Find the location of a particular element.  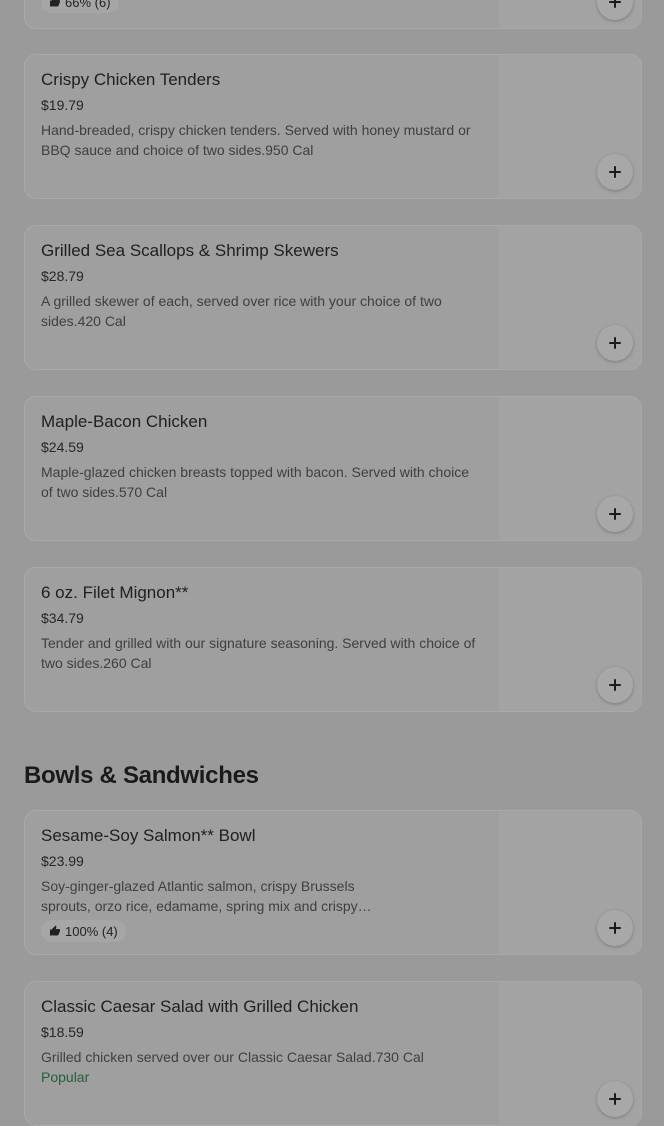

item-price: $28.79 is located at coordinates (62, 276).